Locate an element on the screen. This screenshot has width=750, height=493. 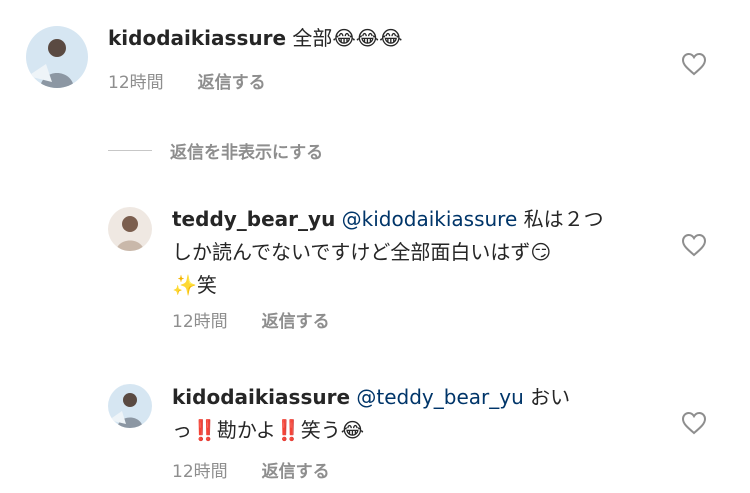
hide-replies-label: 返信を非表示にする is located at coordinates (247, 153).